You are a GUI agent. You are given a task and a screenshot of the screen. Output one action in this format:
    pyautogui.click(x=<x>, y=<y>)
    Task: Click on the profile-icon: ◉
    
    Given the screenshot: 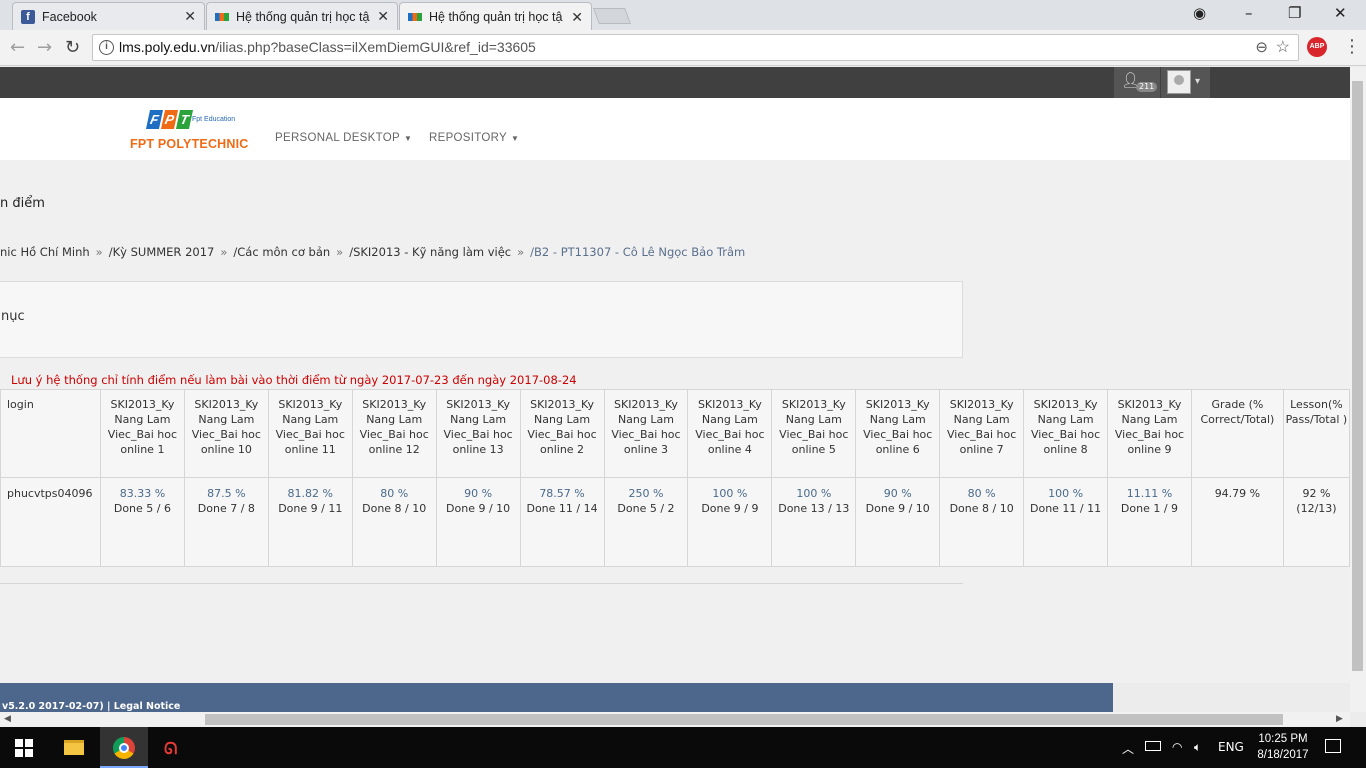 What is the action you would take?
    pyautogui.click(x=1199, y=13)
    